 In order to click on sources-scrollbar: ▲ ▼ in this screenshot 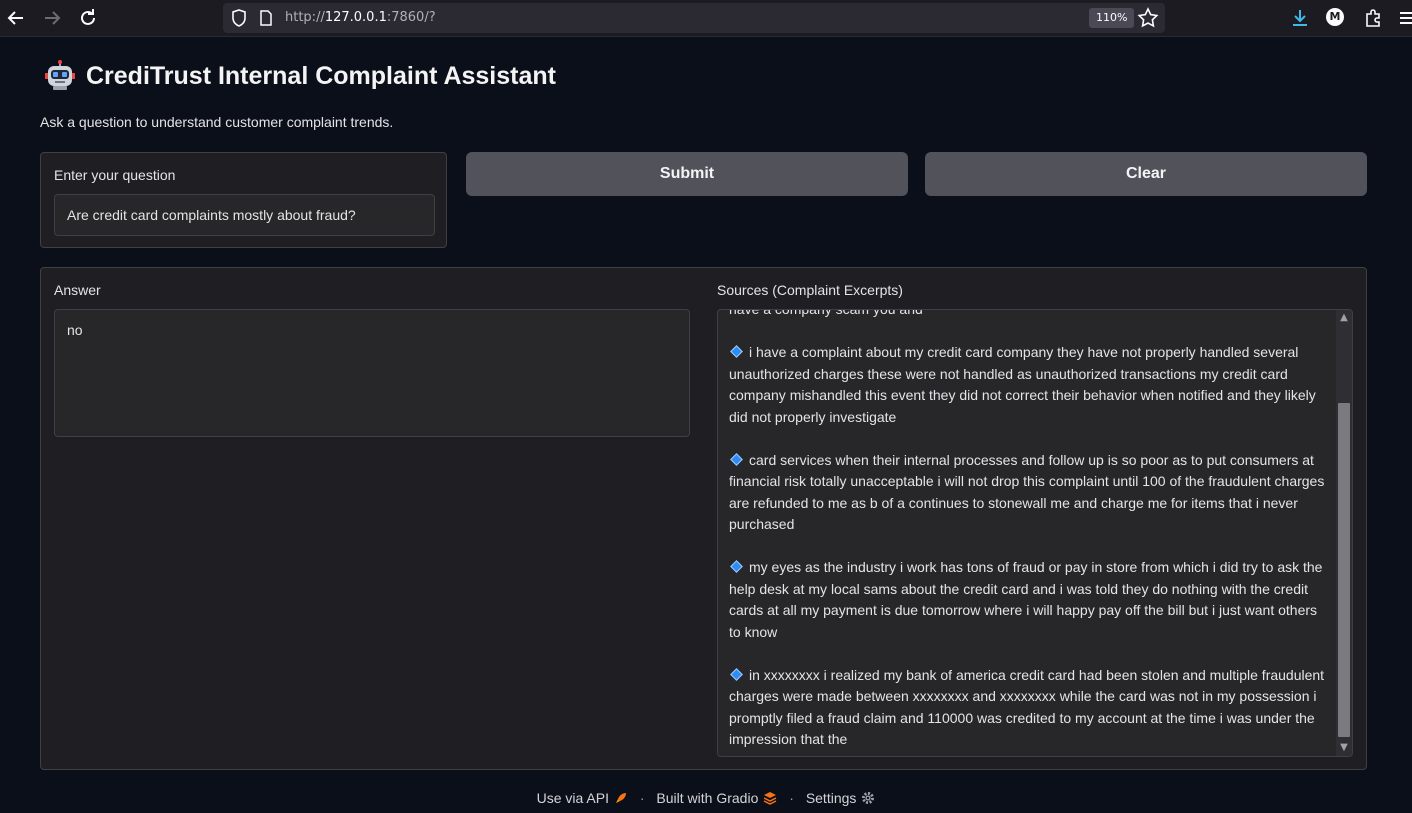, I will do `click(1344, 533)`.